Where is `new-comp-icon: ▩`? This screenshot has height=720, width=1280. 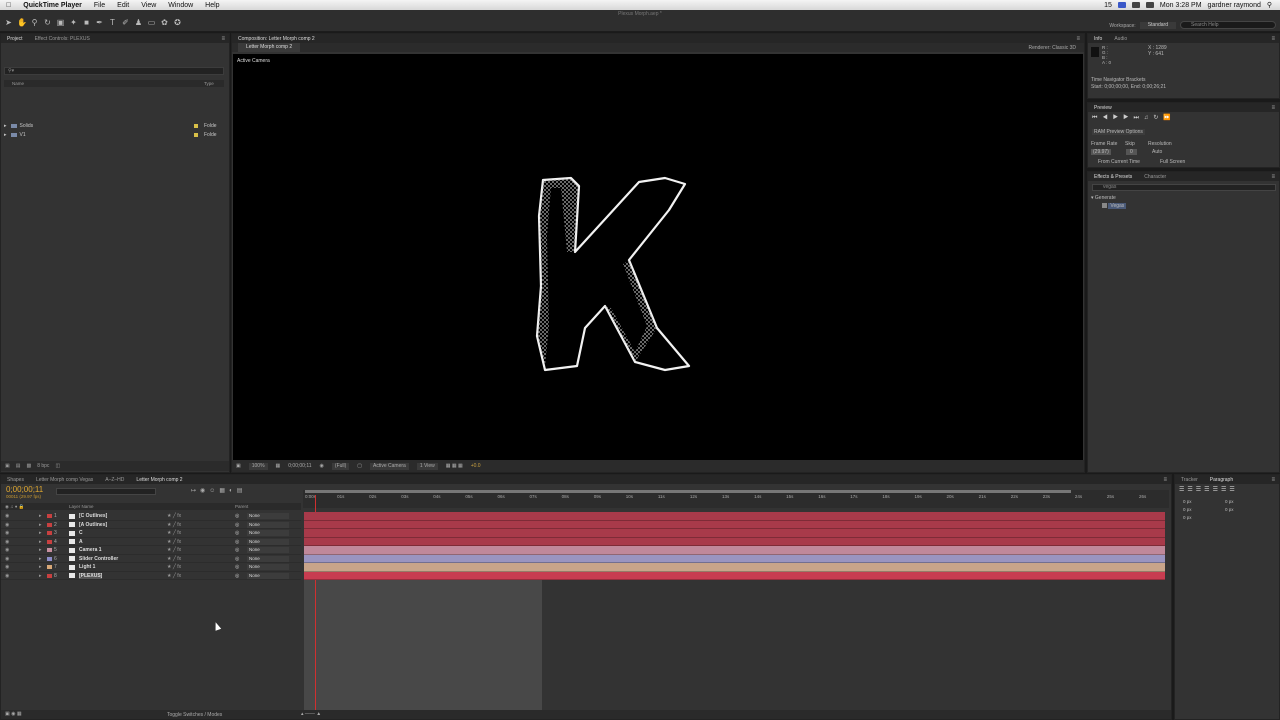
new-comp-icon: ▩ is located at coordinates (28, 466).